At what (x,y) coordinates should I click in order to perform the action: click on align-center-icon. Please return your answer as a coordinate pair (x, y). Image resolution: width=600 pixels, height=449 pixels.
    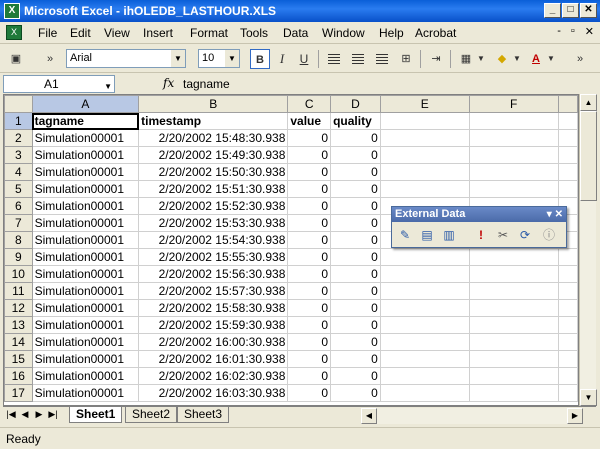
    Looking at the image, I should click on (358, 59).